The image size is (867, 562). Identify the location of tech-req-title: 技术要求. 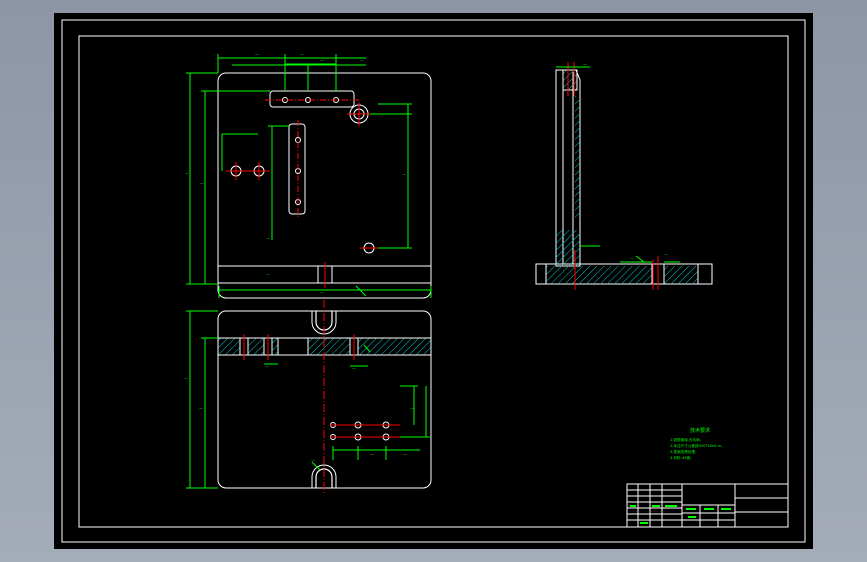
(700, 430).